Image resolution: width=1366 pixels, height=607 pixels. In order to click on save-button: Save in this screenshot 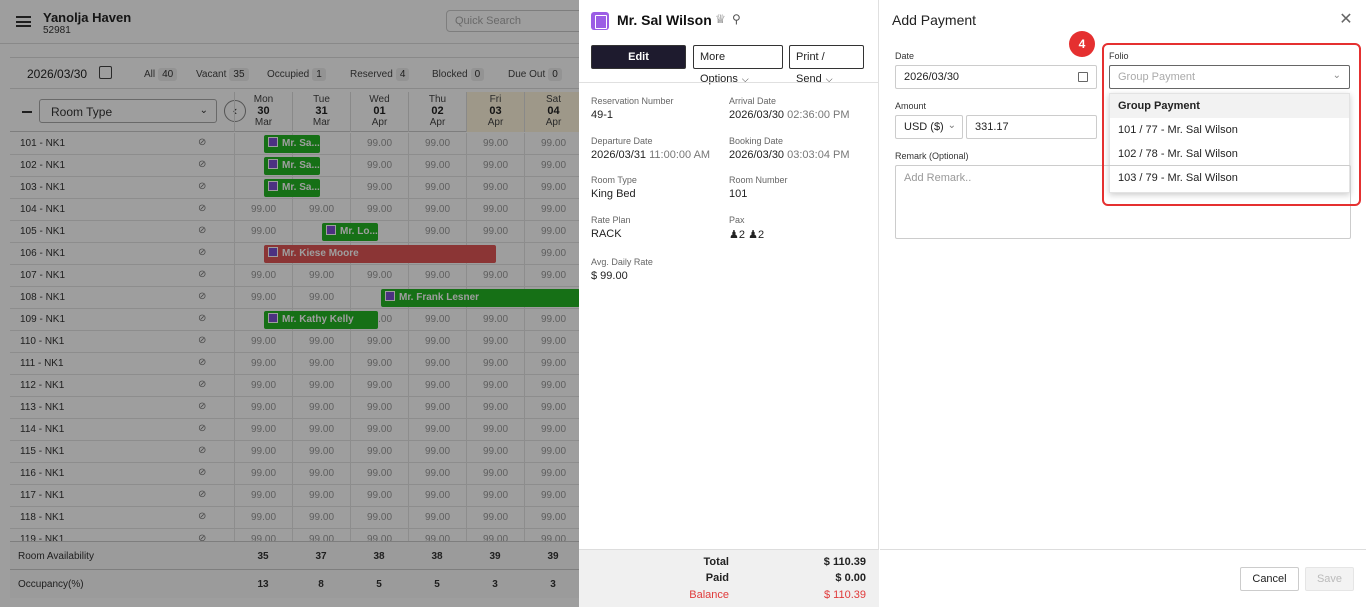, I will do `click(1329, 579)`.